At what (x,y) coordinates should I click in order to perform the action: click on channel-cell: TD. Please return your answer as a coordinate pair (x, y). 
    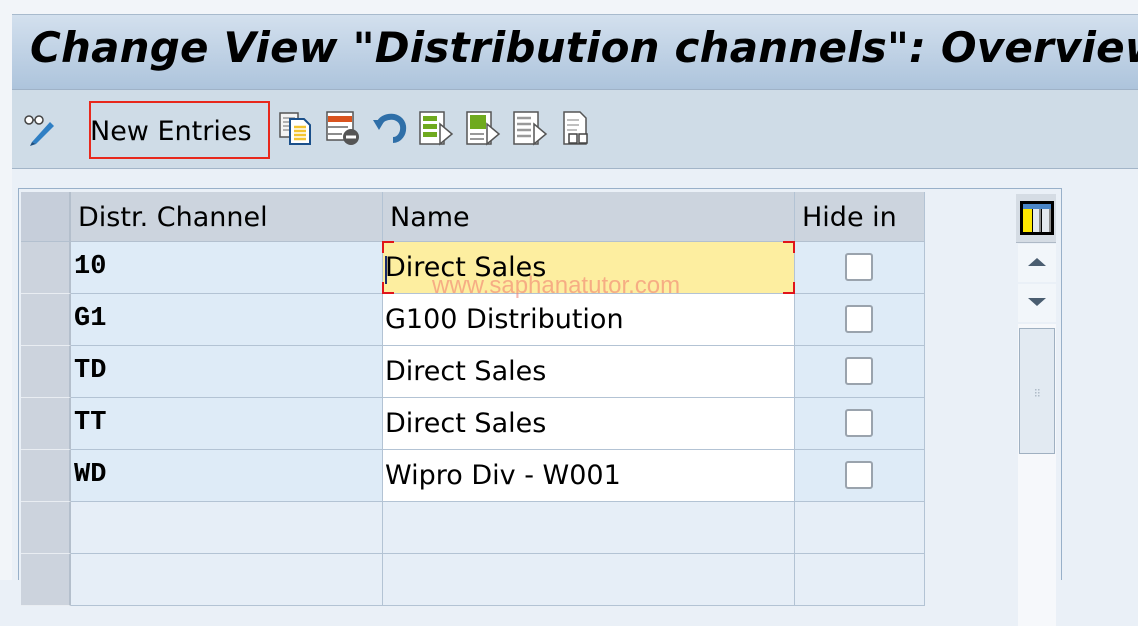
    Looking at the image, I should click on (227, 372).